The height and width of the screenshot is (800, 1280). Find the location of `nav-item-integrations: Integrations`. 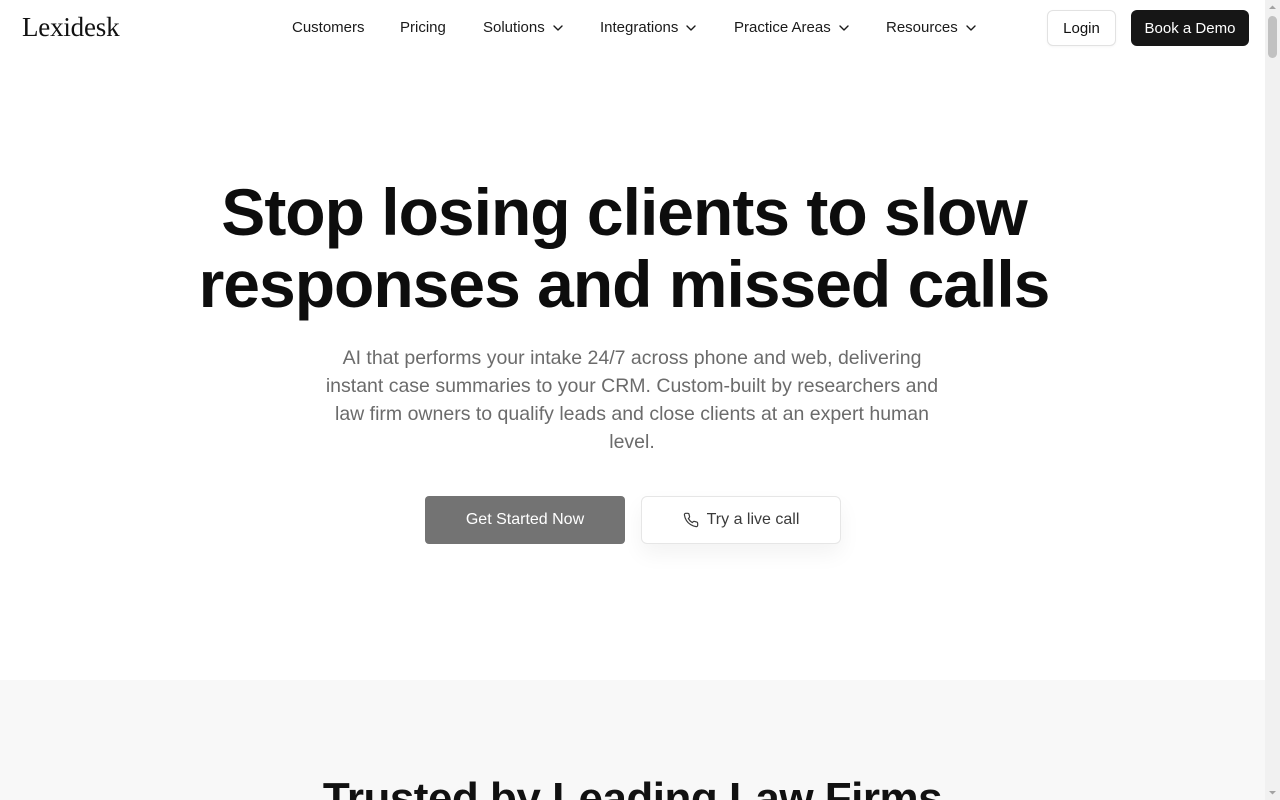

nav-item-integrations: Integrations is located at coordinates (649, 27).